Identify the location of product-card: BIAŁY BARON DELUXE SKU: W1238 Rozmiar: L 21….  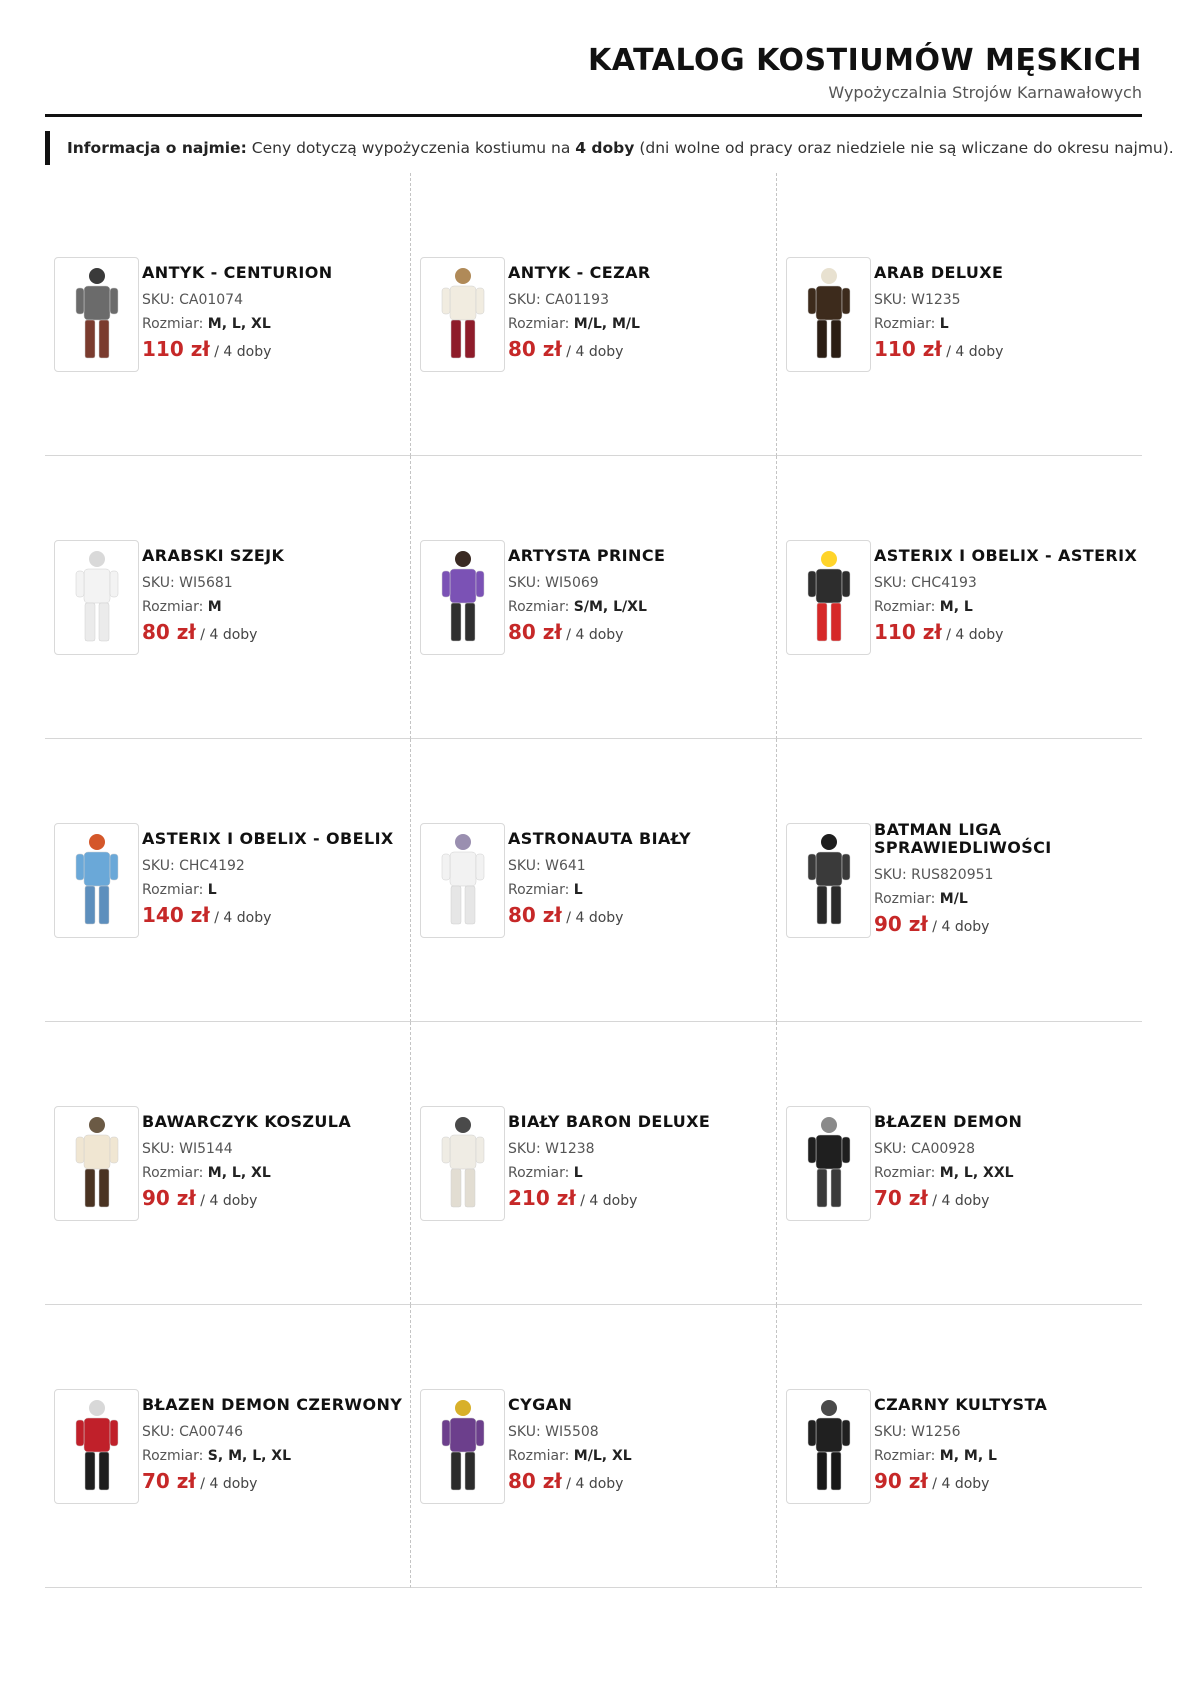
(594, 1163).